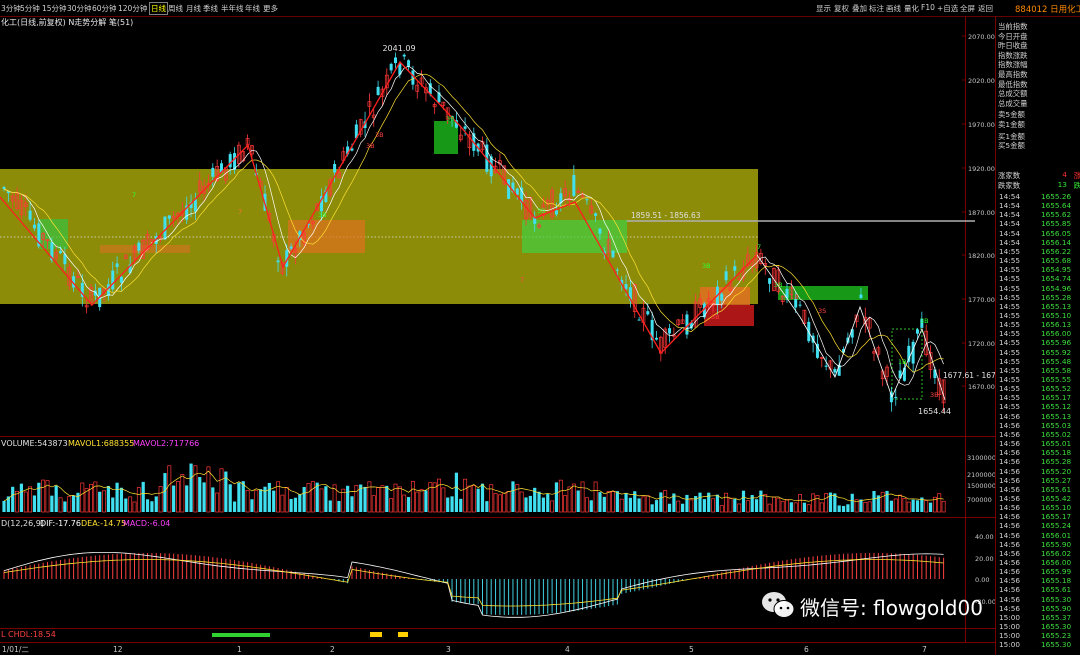 Image resolution: width=1080 pixels, height=655 pixels. Describe the element at coordinates (1056, 462) in the screenshot. I see `tick-price: 1655.28` at that location.